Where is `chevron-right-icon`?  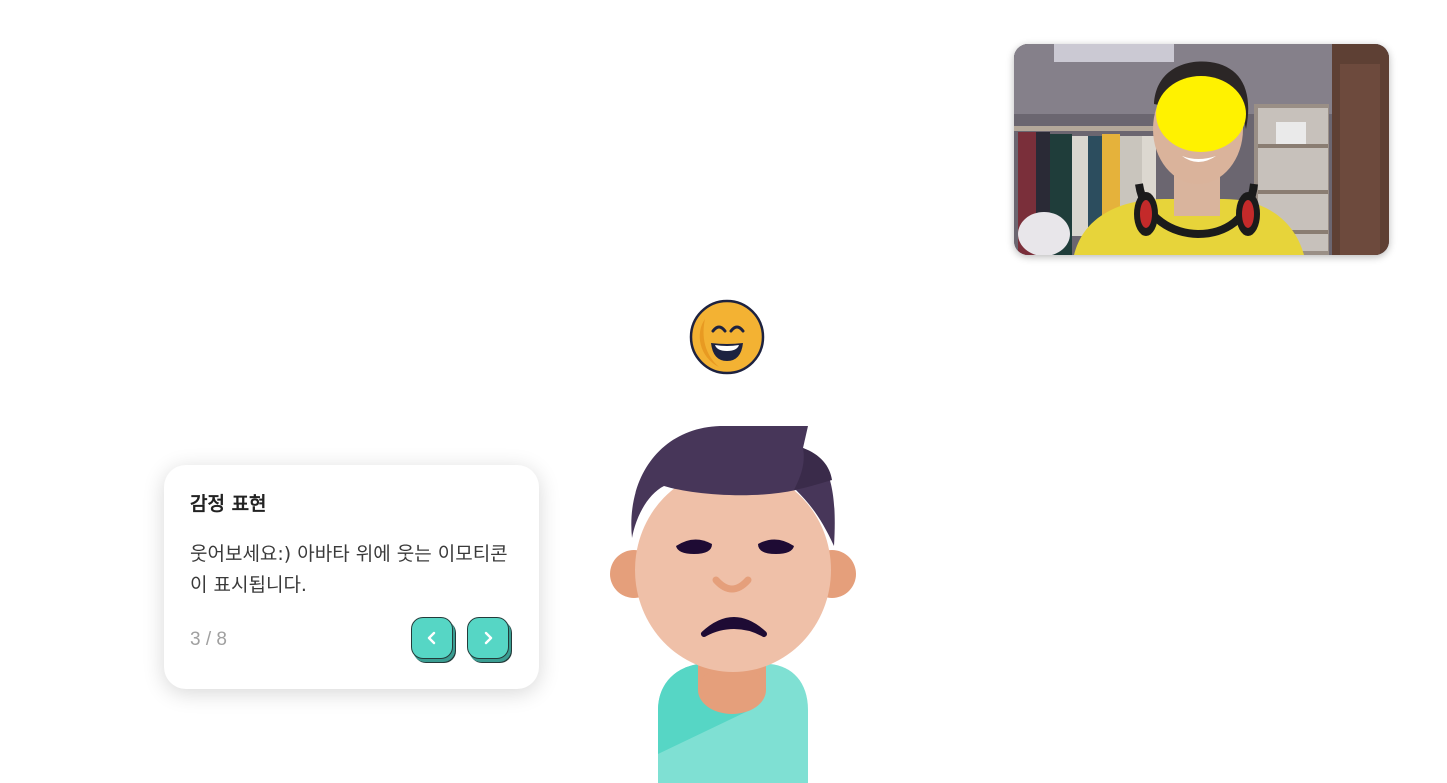 chevron-right-icon is located at coordinates (488, 638).